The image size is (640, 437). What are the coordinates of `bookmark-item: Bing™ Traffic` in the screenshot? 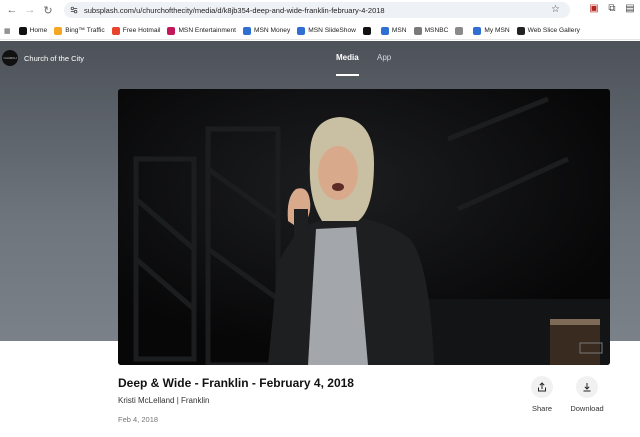 It's located at (79, 31).